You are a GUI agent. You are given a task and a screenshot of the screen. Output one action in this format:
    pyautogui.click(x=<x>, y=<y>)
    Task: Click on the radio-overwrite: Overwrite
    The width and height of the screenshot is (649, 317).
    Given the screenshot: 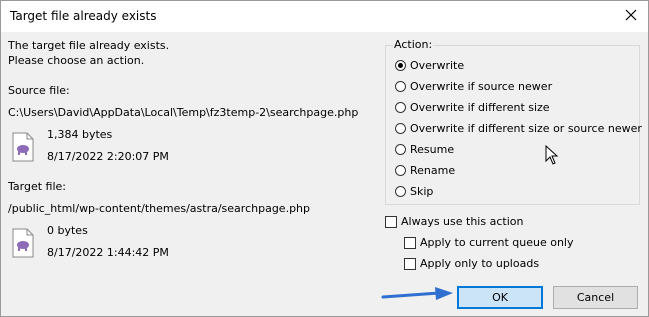 What is the action you would take?
    pyautogui.click(x=429, y=65)
    